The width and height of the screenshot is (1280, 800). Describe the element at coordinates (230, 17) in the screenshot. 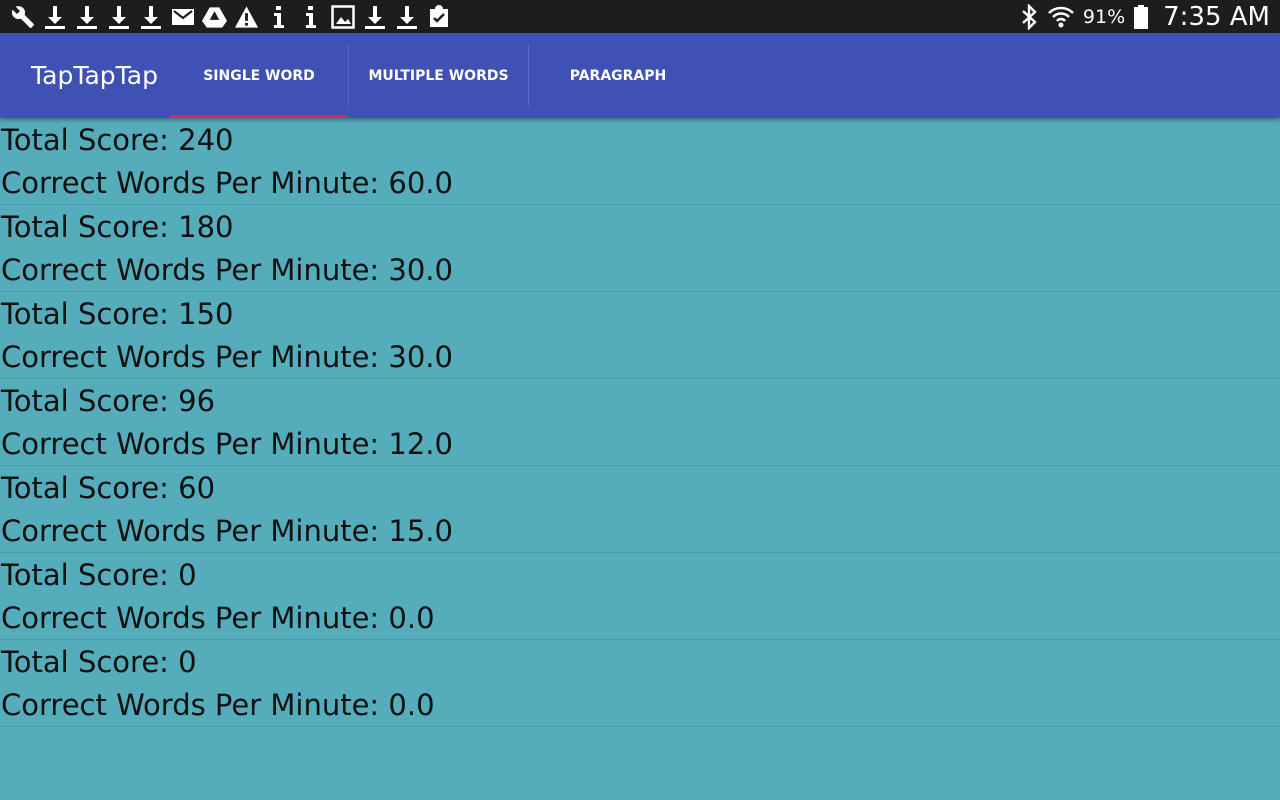

I see `notification-icons` at that location.